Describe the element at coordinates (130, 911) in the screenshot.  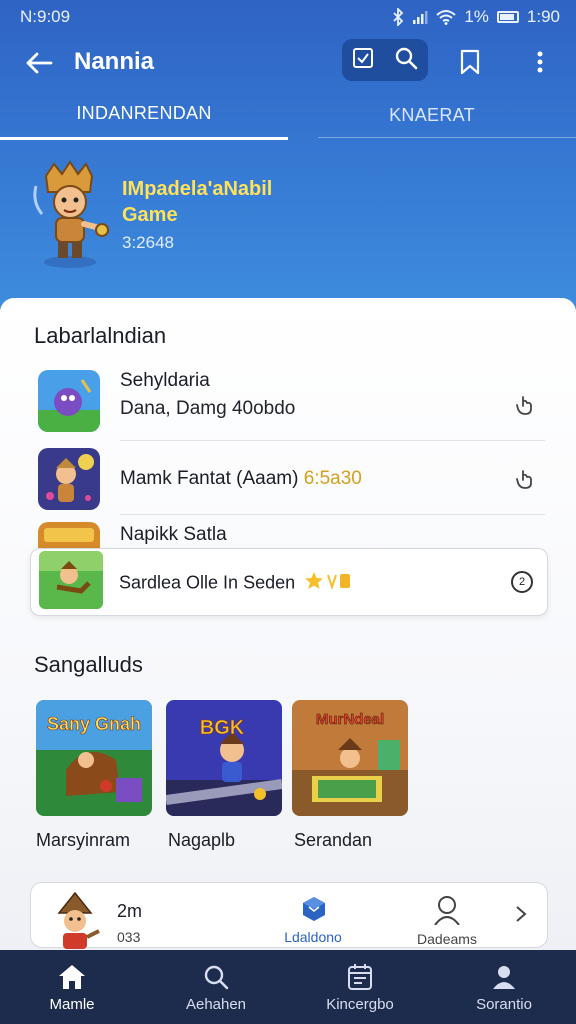
I see `player-time: 2m` at that location.